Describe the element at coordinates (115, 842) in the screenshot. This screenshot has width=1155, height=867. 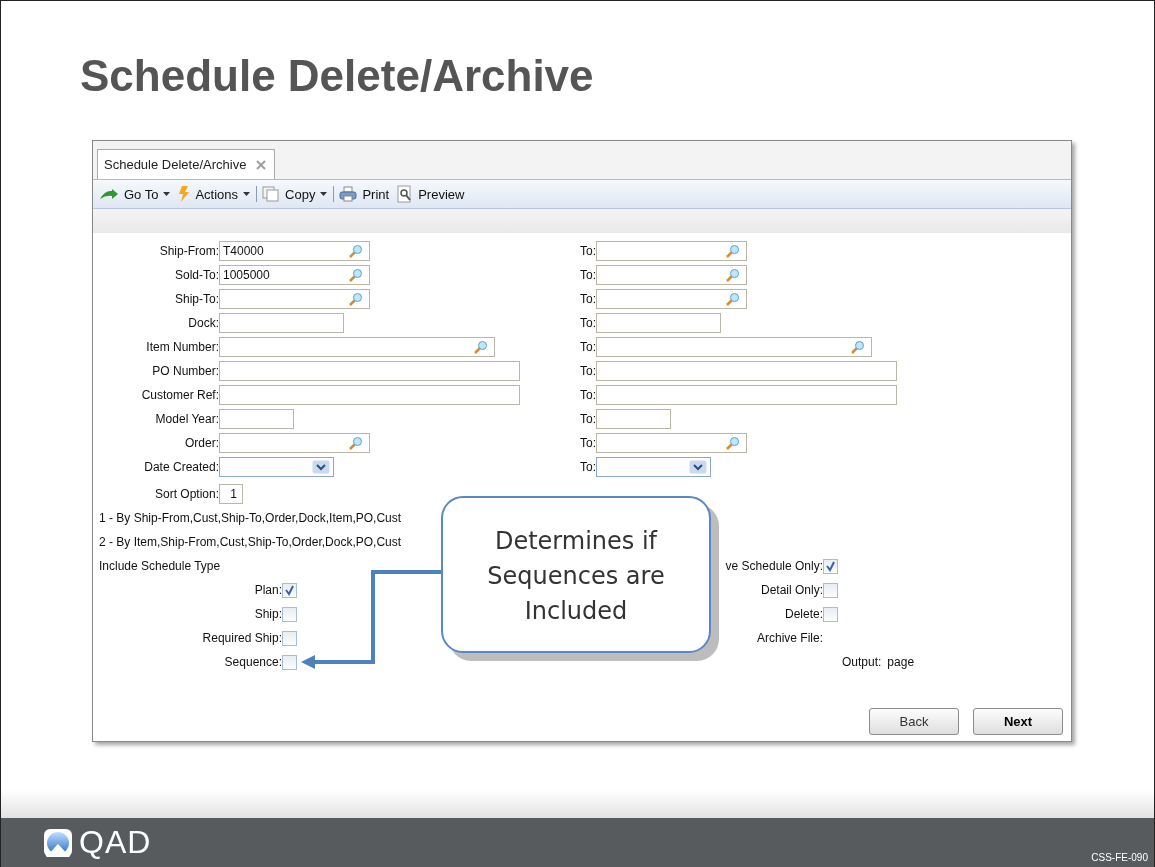
I see `logo-text: QAD` at that location.